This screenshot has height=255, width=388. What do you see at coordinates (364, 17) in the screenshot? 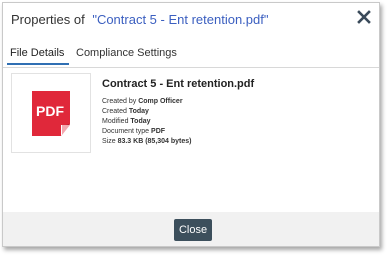
I see `close-icon` at bounding box center [364, 17].